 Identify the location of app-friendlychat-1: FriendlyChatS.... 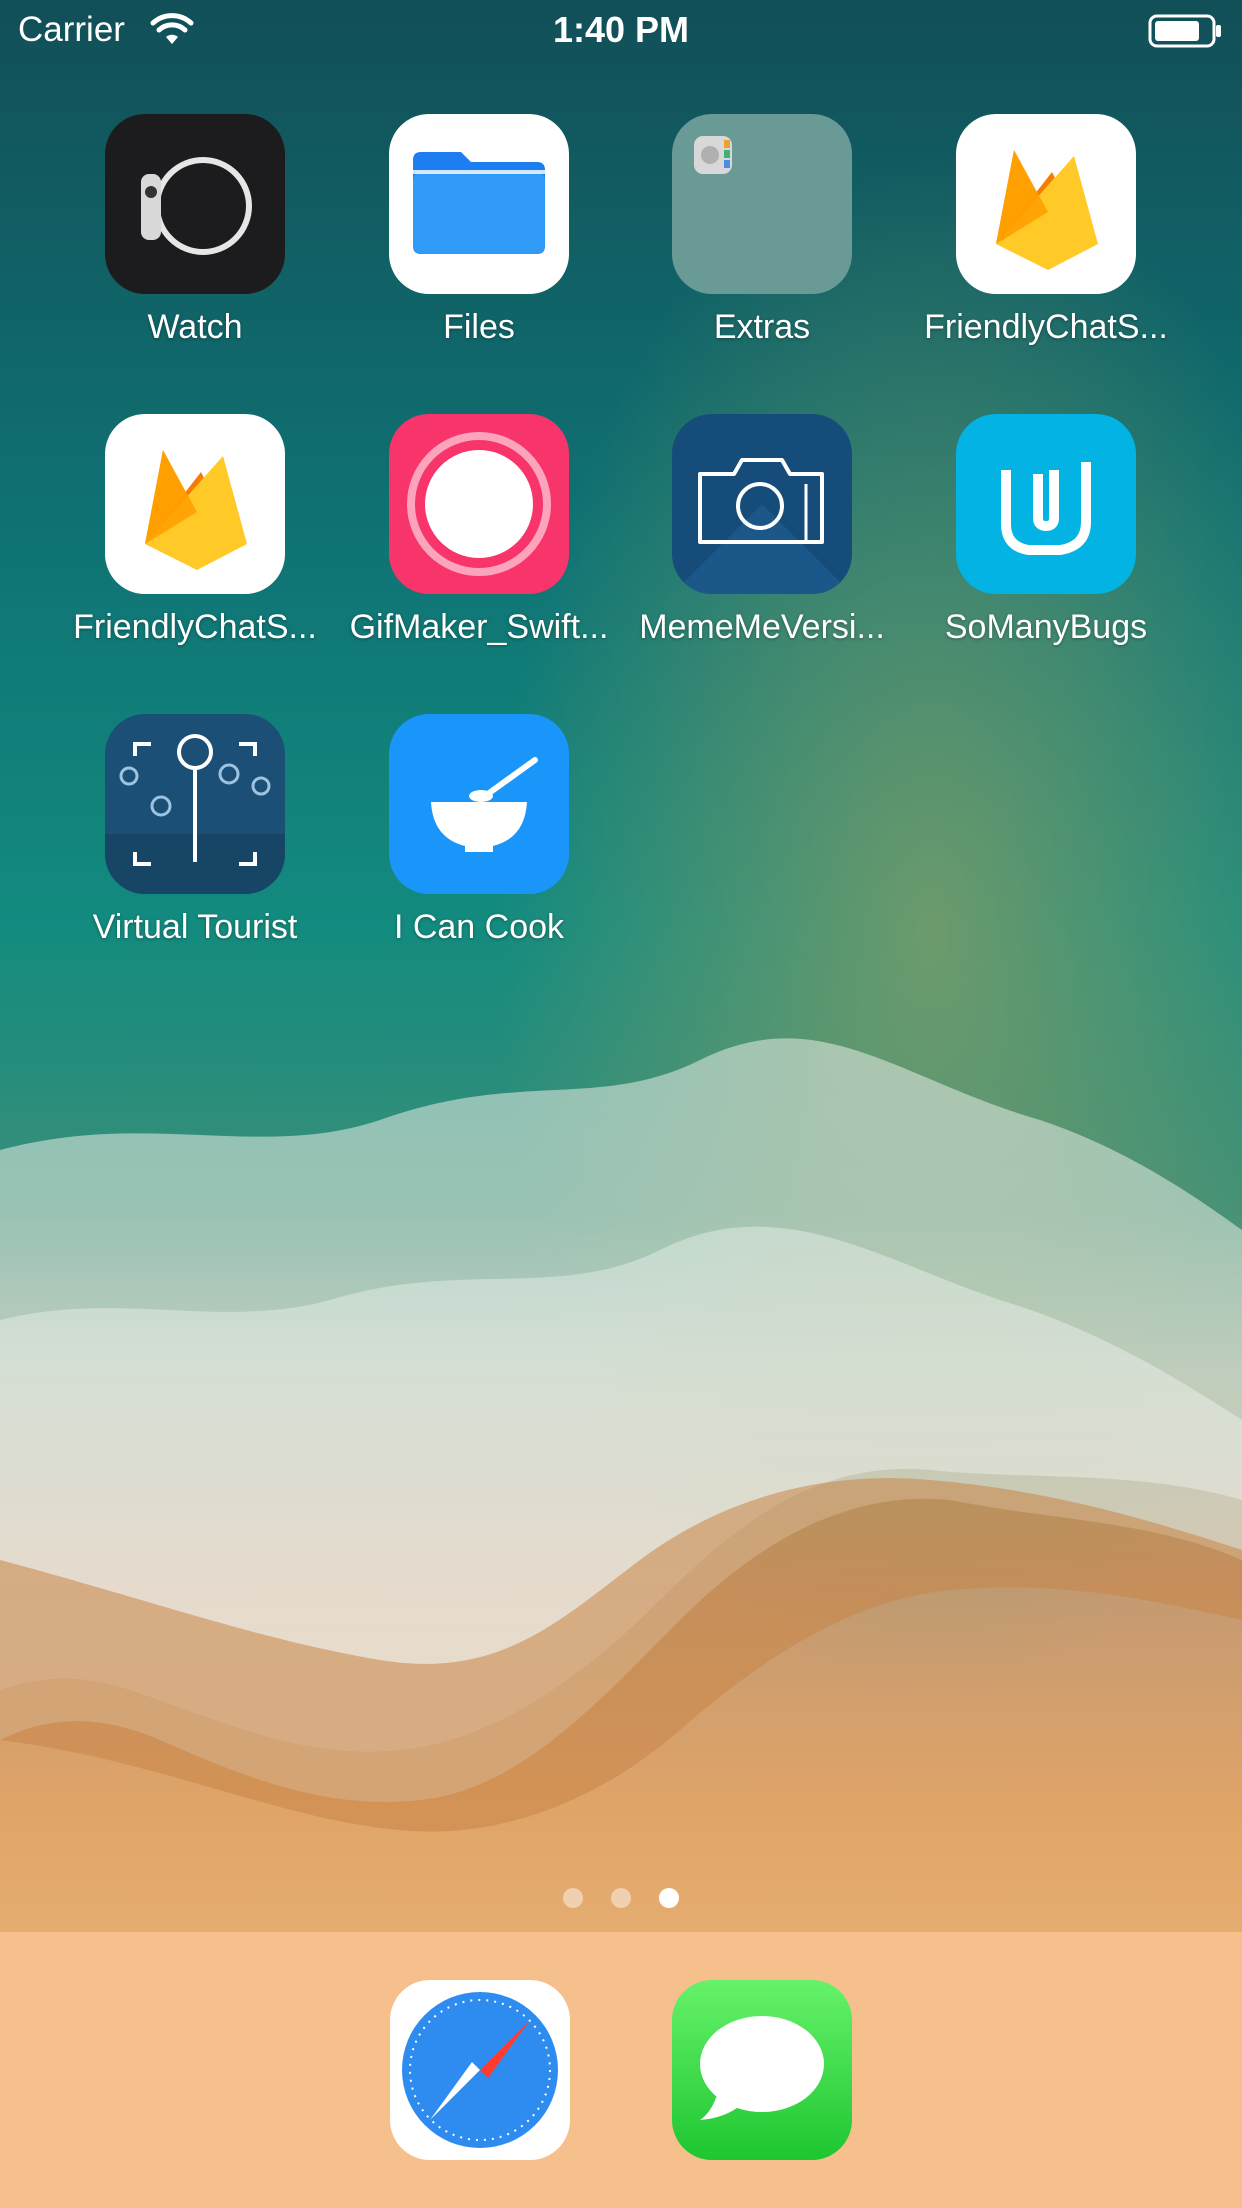
(1046, 230).